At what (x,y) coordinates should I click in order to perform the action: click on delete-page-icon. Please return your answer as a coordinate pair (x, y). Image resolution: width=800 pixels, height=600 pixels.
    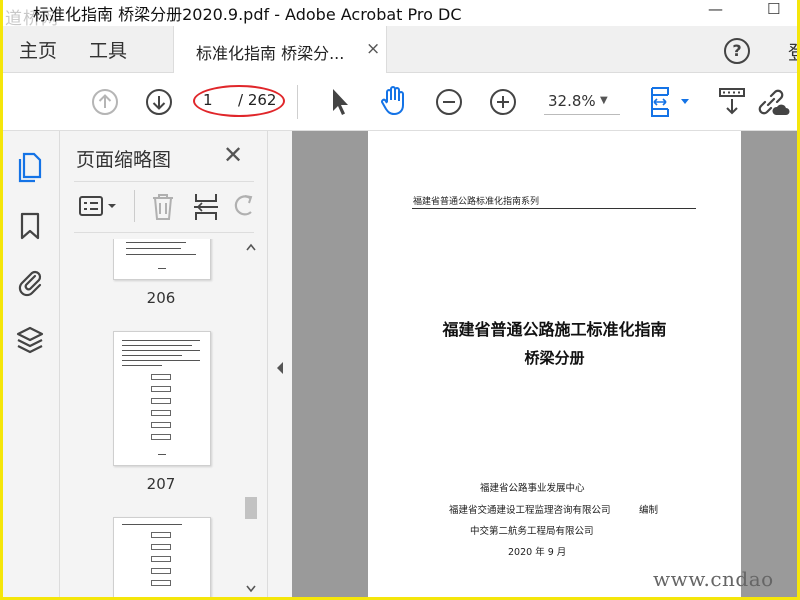
    Looking at the image, I should click on (163, 207).